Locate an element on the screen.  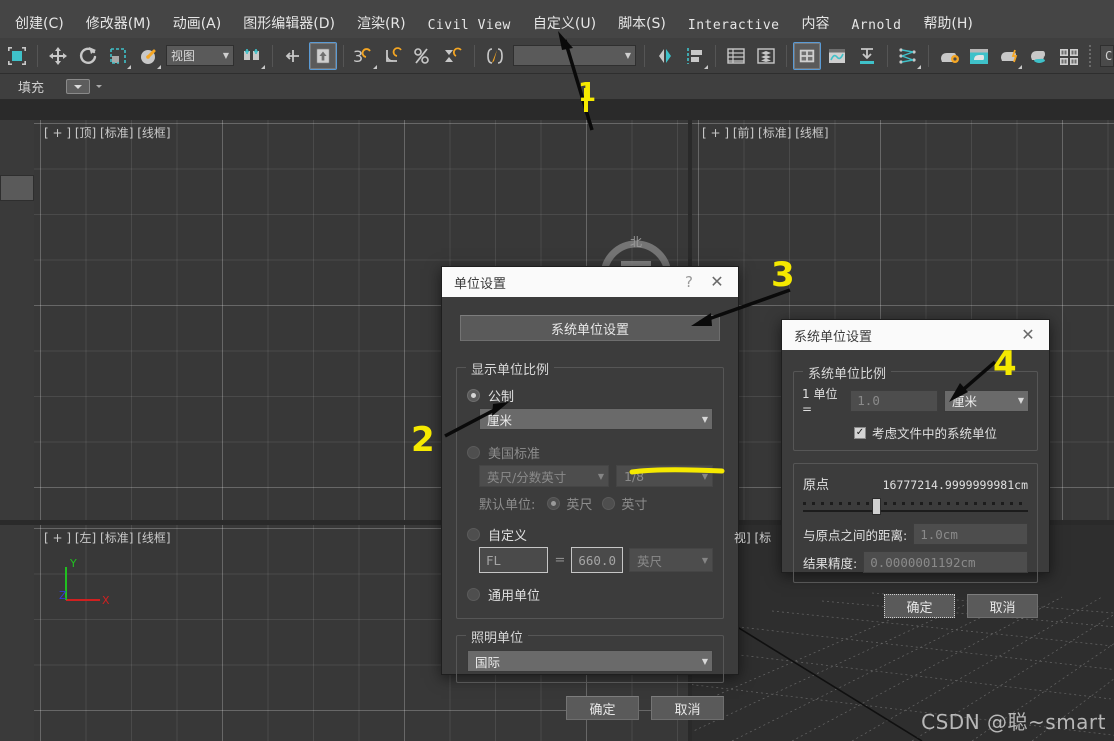
custom-radio is located at coordinates (473, 534).